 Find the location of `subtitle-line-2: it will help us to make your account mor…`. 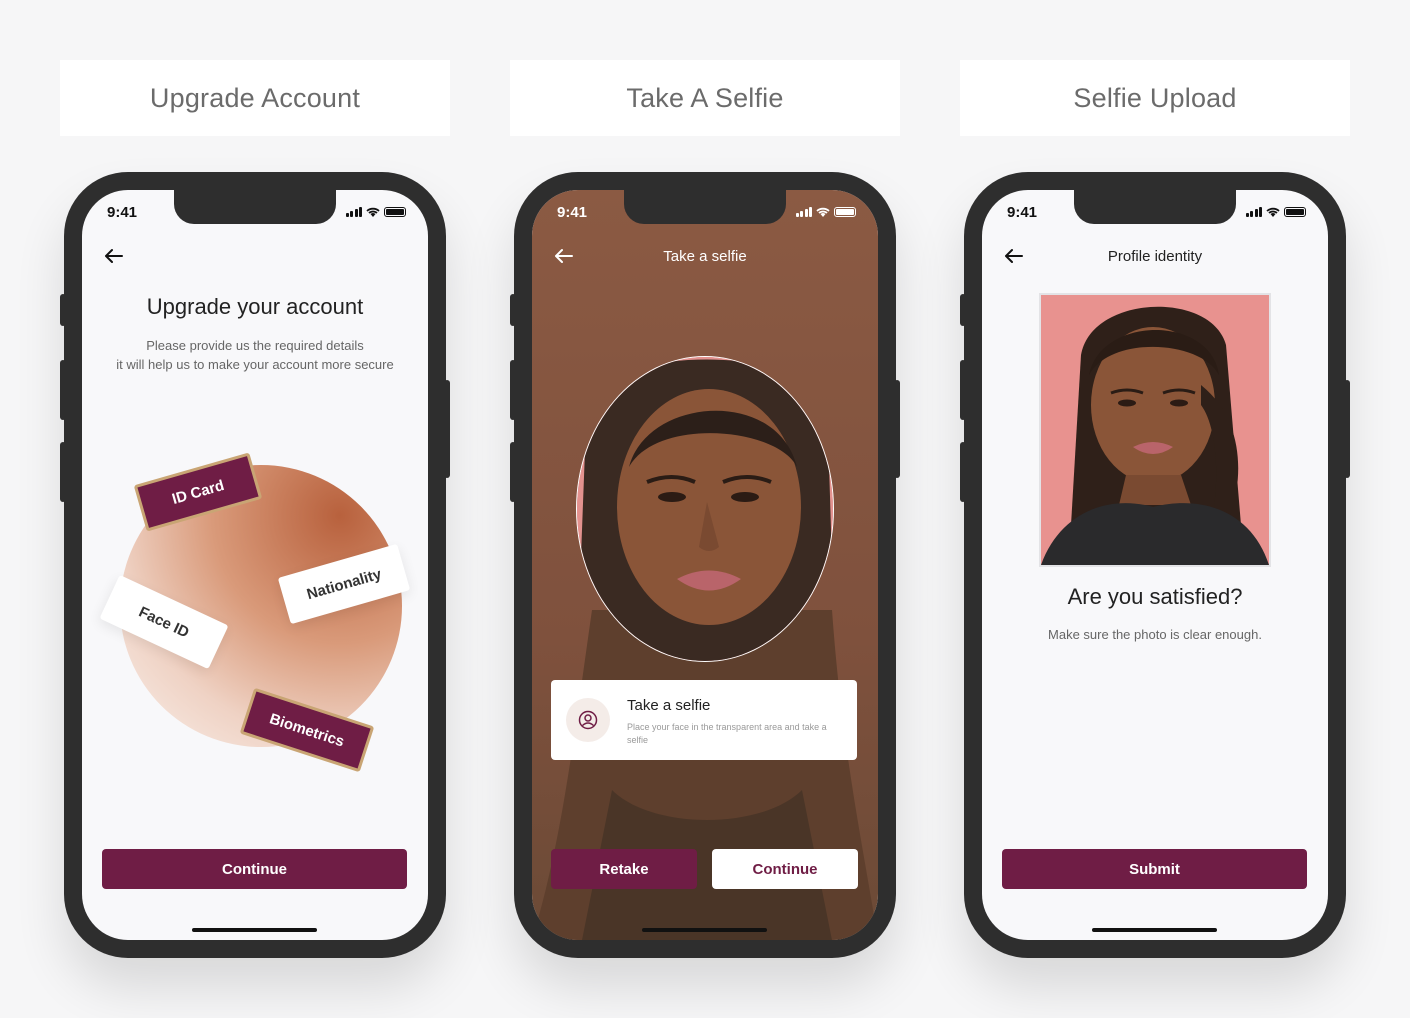

subtitle-line-2: it will help us to make your account mor… is located at coordinates (255, 364).